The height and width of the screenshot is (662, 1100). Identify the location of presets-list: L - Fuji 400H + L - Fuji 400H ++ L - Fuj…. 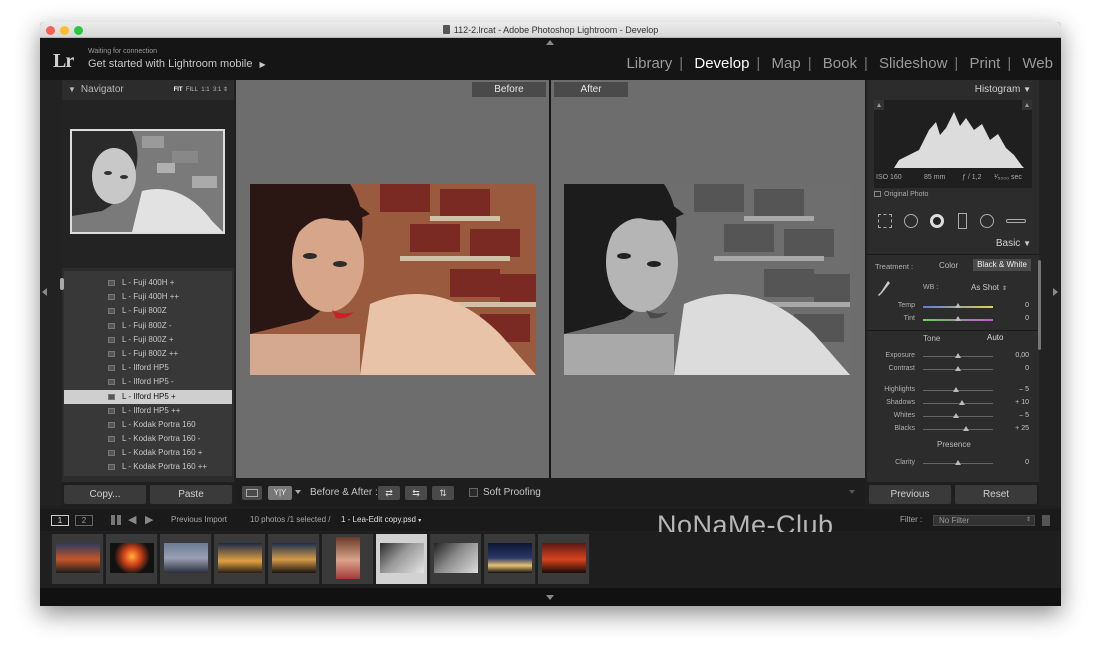
(148, 373).